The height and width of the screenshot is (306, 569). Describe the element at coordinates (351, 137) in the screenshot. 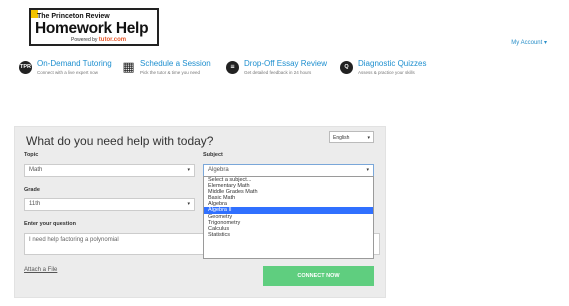

I see `language-select: English ▾` at that location.